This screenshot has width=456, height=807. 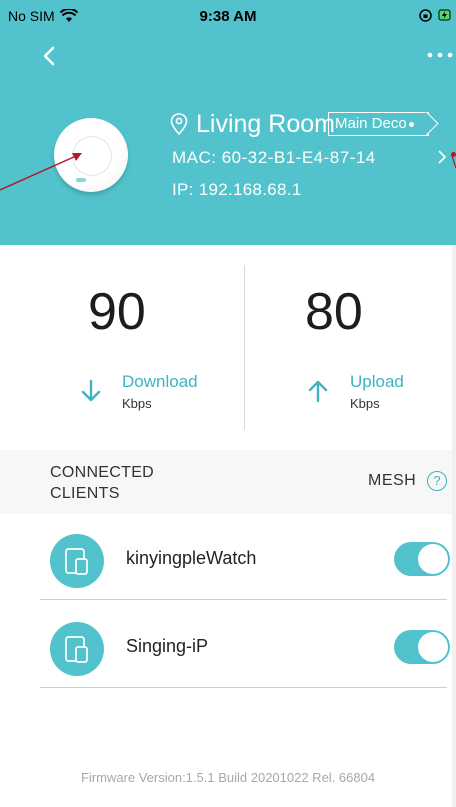 I want to click on client-name: kinyingpleWatch, so click(x=191, y=558).